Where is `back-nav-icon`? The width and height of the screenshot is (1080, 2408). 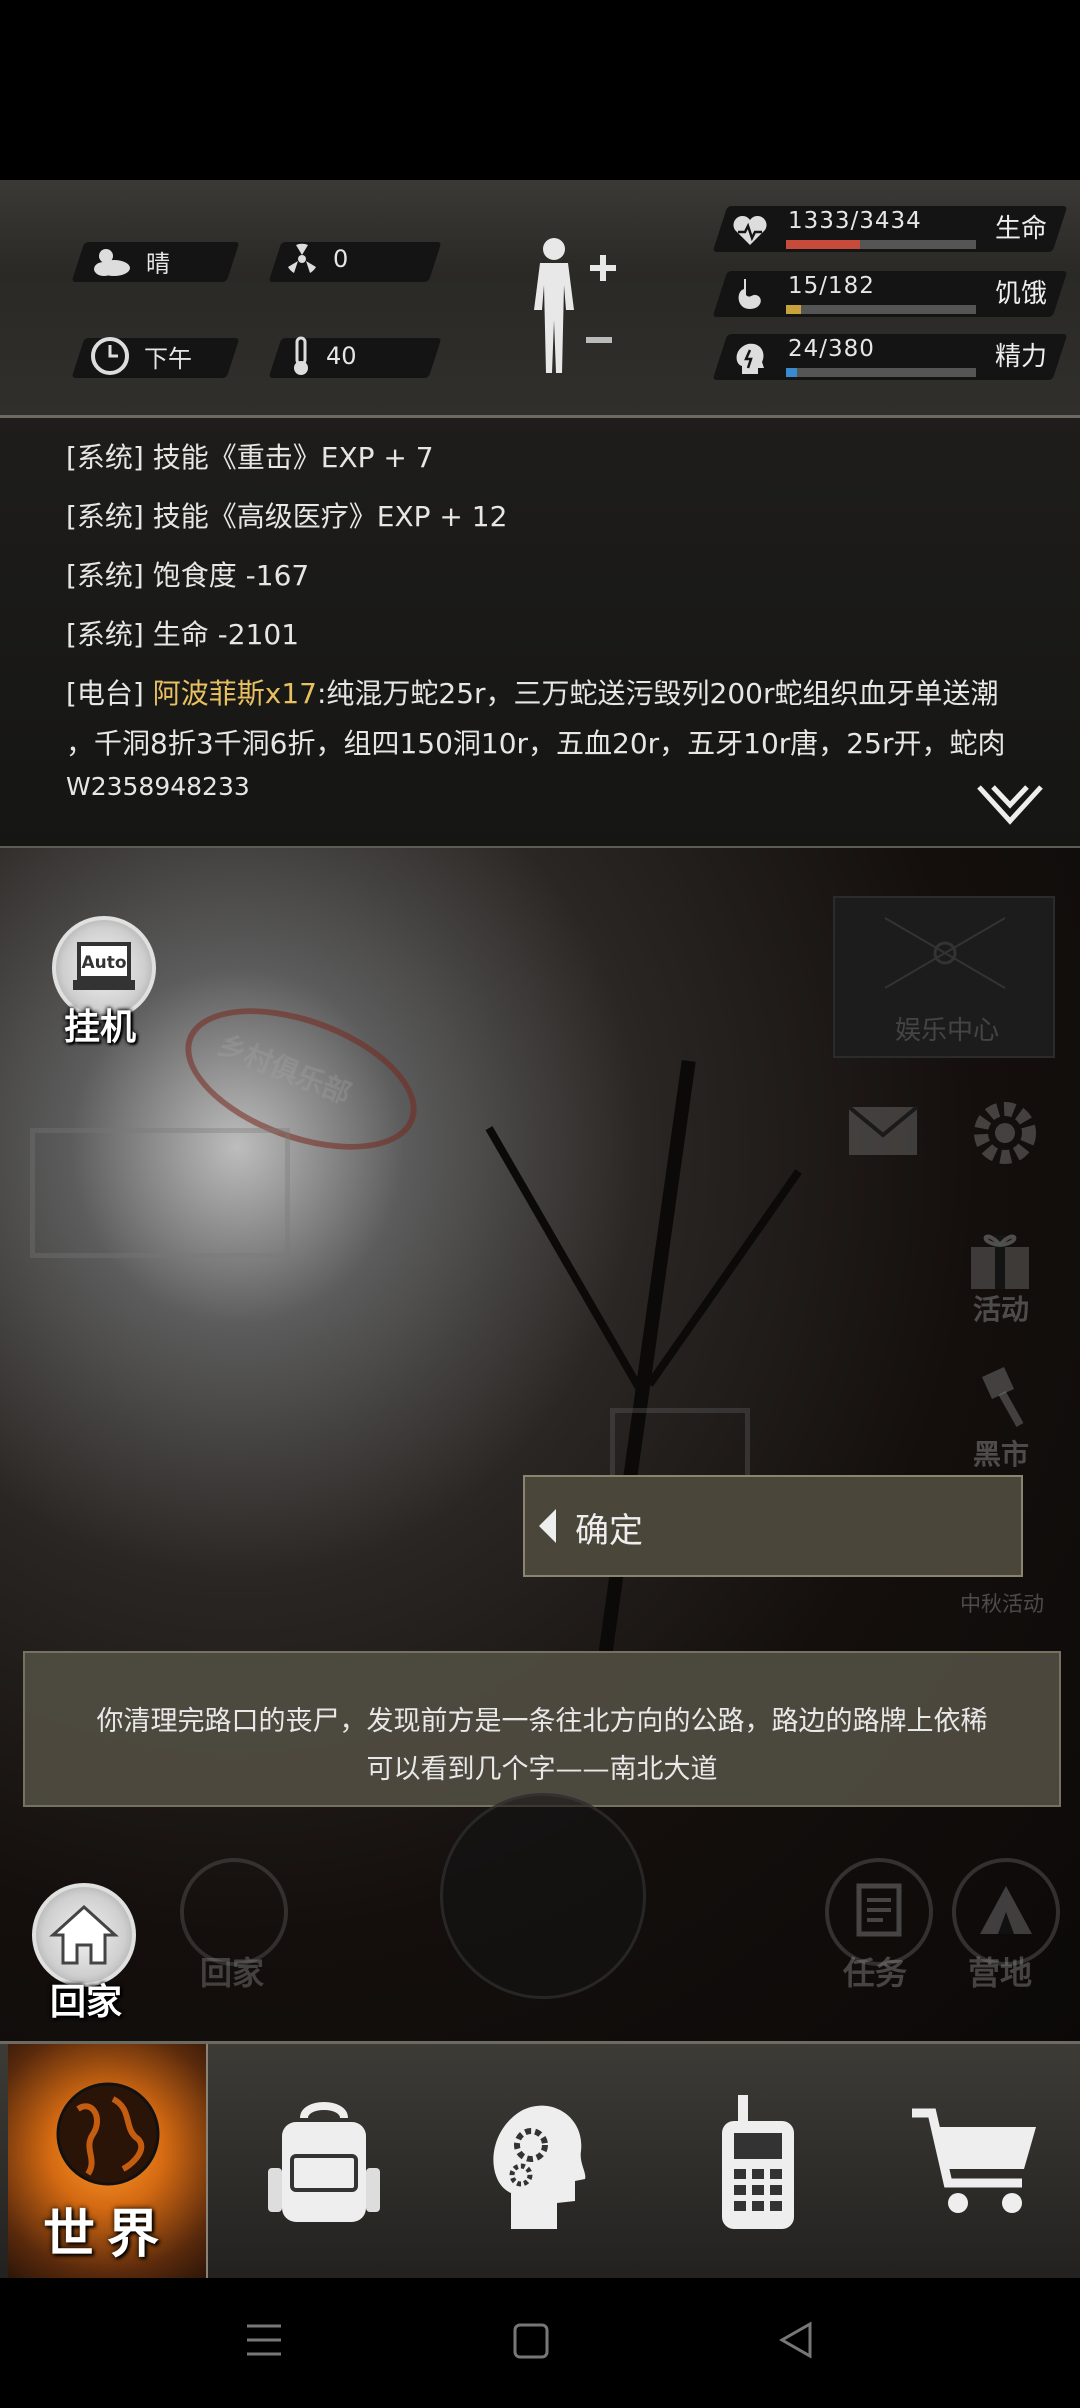
back-nav-icon is located at coordinates (796, 2340).